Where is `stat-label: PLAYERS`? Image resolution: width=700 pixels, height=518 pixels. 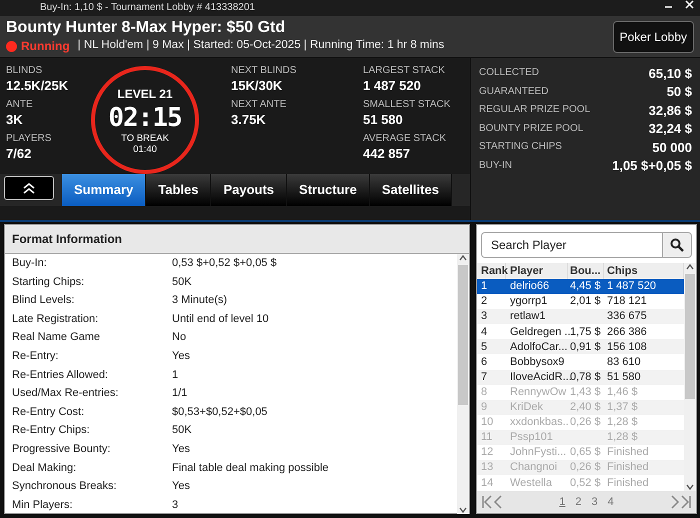
stat-label: PLAYERS is located at coordinates (29, 139).